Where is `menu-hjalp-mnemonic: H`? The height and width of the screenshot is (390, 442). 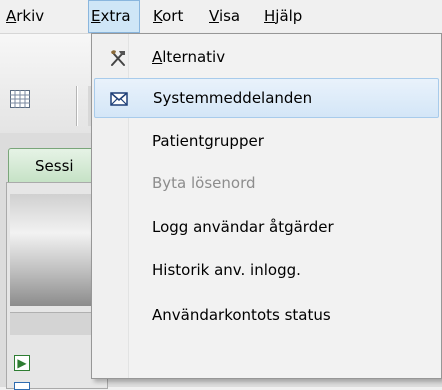 menu-hjalp-mnemonic: H is located at coordinates (270, 16).